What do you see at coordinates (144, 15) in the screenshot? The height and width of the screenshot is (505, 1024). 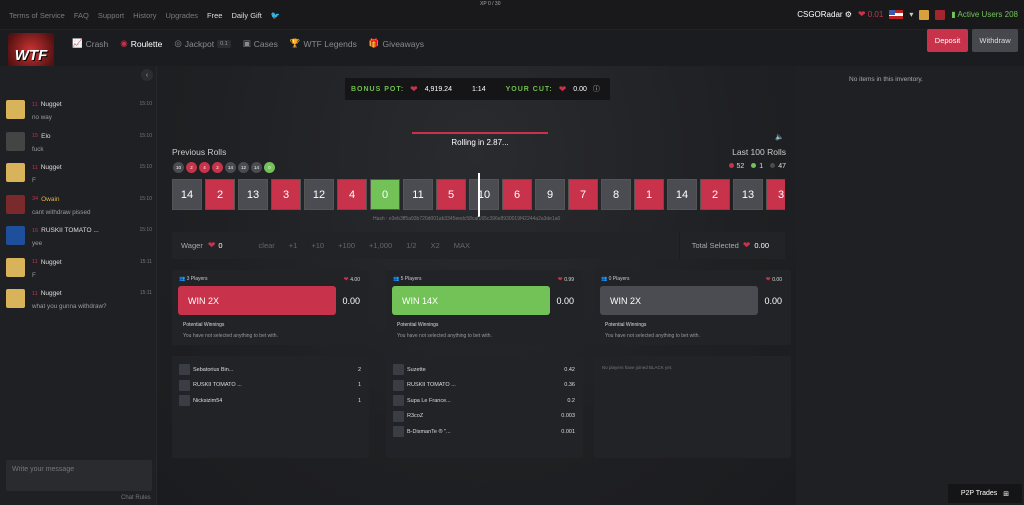 I see `top-link: History` at bounding box center [144, 15].